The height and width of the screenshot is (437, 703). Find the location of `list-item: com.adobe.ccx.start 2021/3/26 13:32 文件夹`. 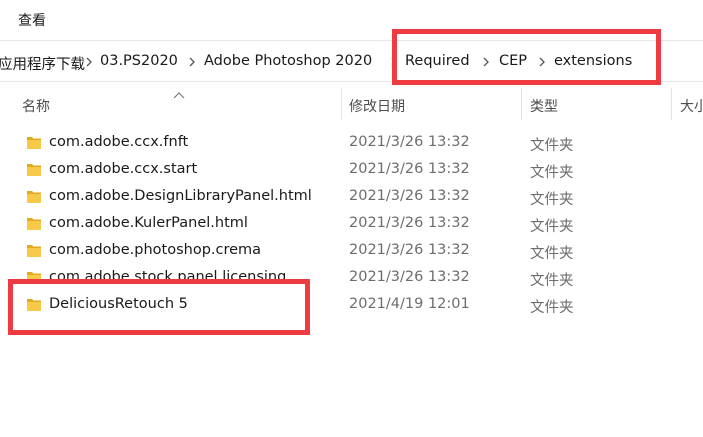

list-item: com.adobe.ccx.start 2021/3/26 13:32 文件夹 is located at coordinates (351, 170).